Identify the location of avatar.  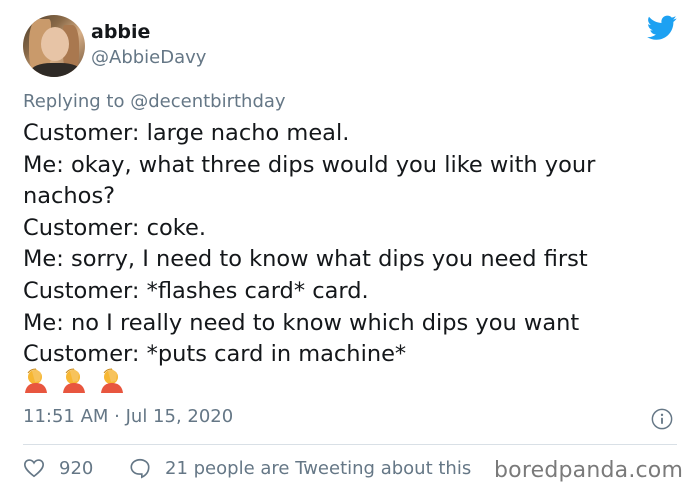
(54, 46).